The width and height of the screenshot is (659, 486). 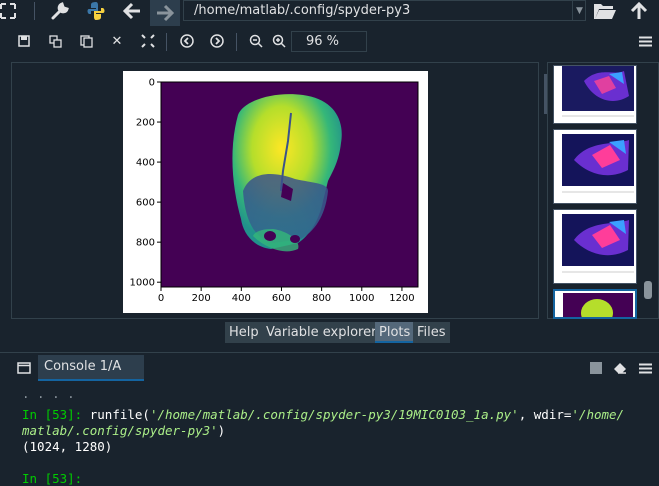 I want to click on back-arrow-icon, so click(x=132, y=11).